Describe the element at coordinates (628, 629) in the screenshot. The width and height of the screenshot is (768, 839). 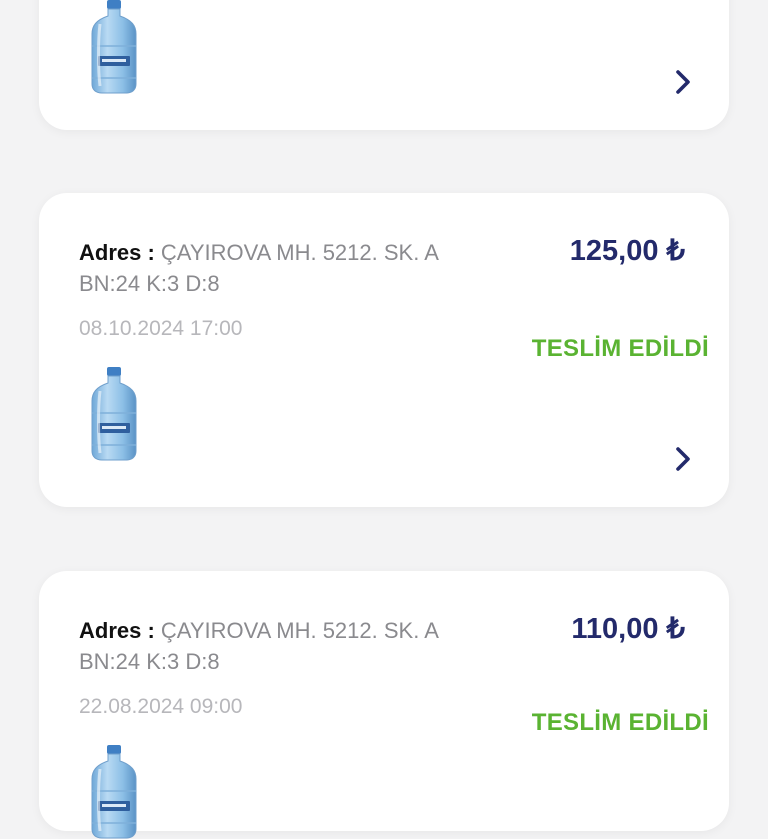
I see `order-price: 110,00 ₺` at that location.